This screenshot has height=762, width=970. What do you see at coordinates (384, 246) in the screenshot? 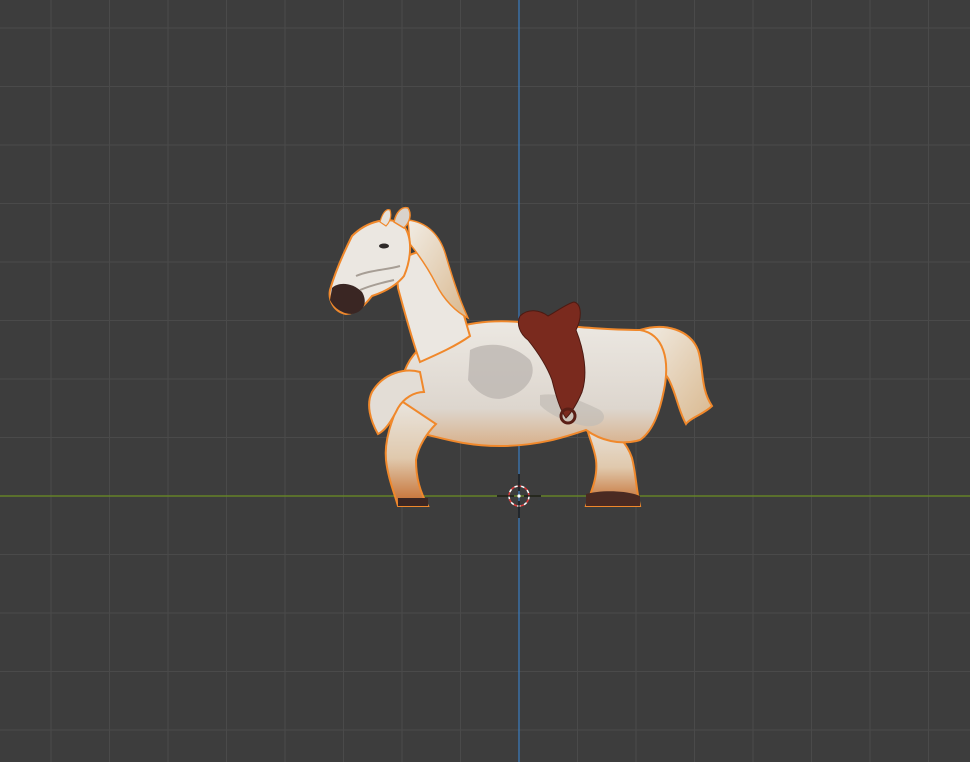
I see `horse-eye` at bounding box center [384, 246].